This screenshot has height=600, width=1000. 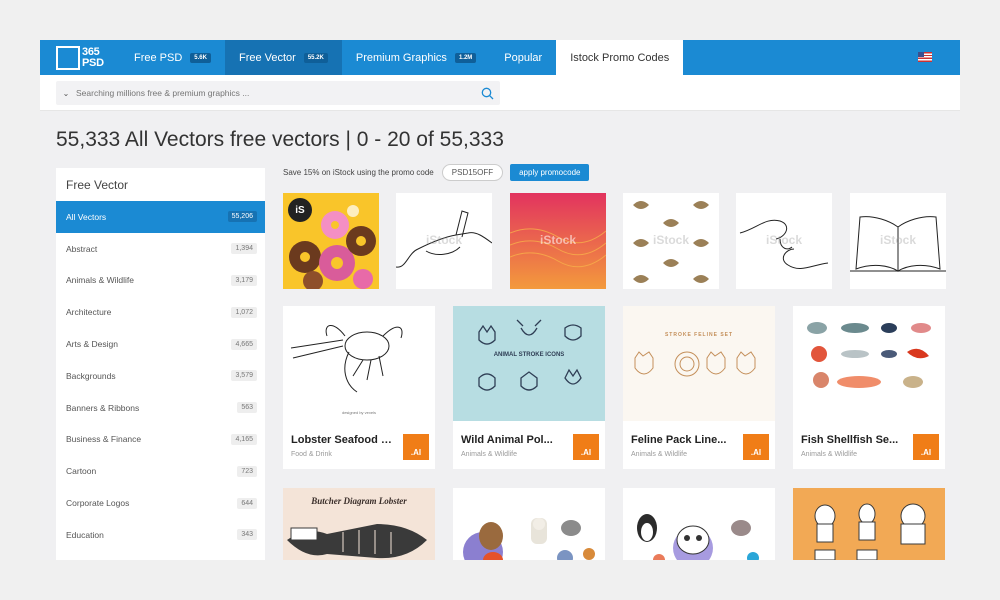 I want to click on nav-label: Popular, so click(x=523, y=57).